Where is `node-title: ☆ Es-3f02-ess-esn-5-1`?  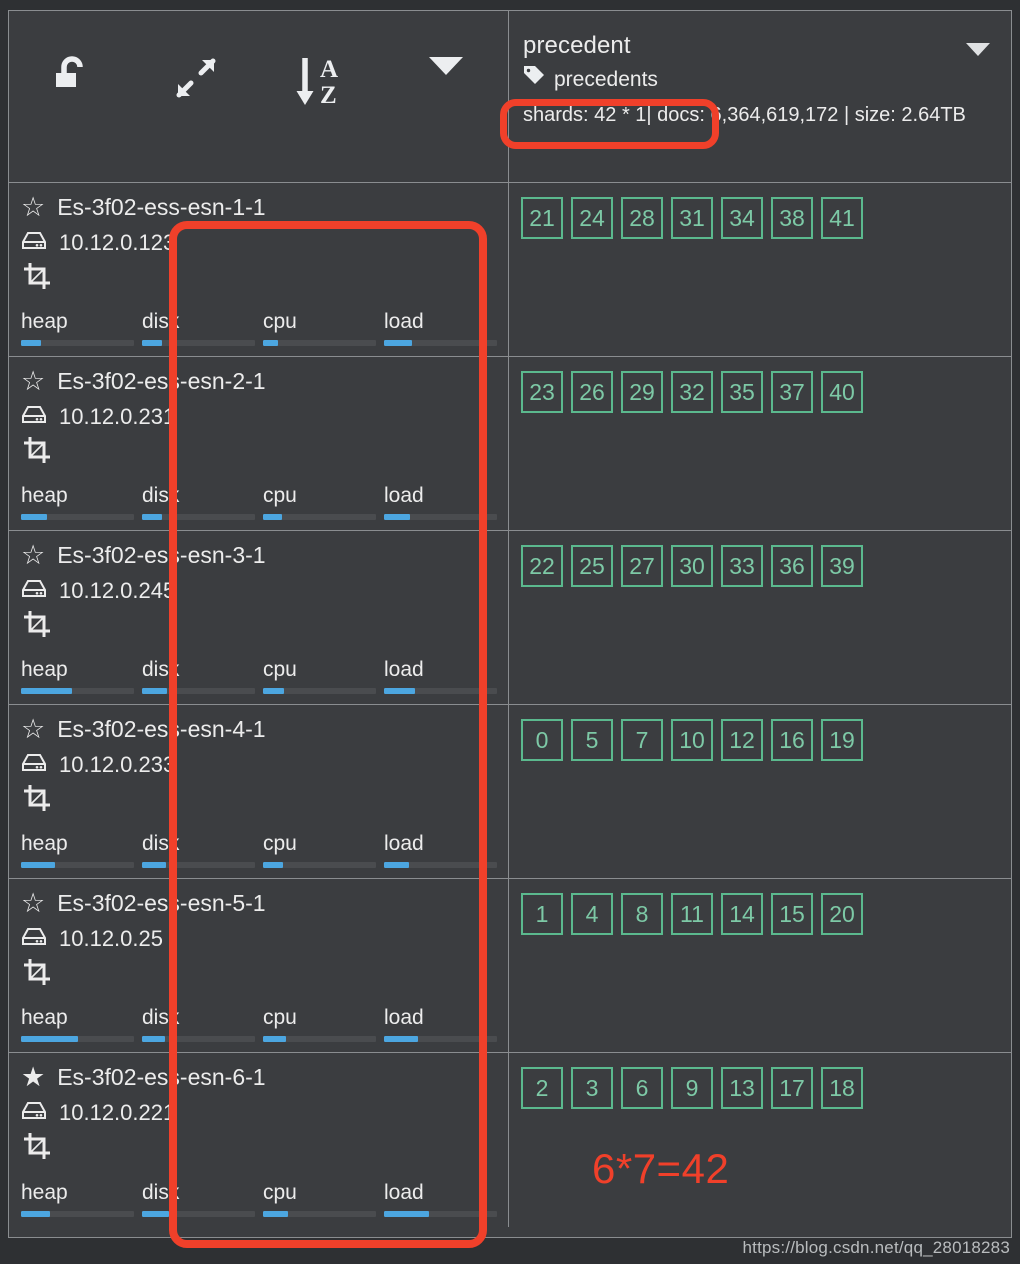
node-title: ☆ Es-3f02-ess-esn-5-1 is located at coordinates (259, 903).